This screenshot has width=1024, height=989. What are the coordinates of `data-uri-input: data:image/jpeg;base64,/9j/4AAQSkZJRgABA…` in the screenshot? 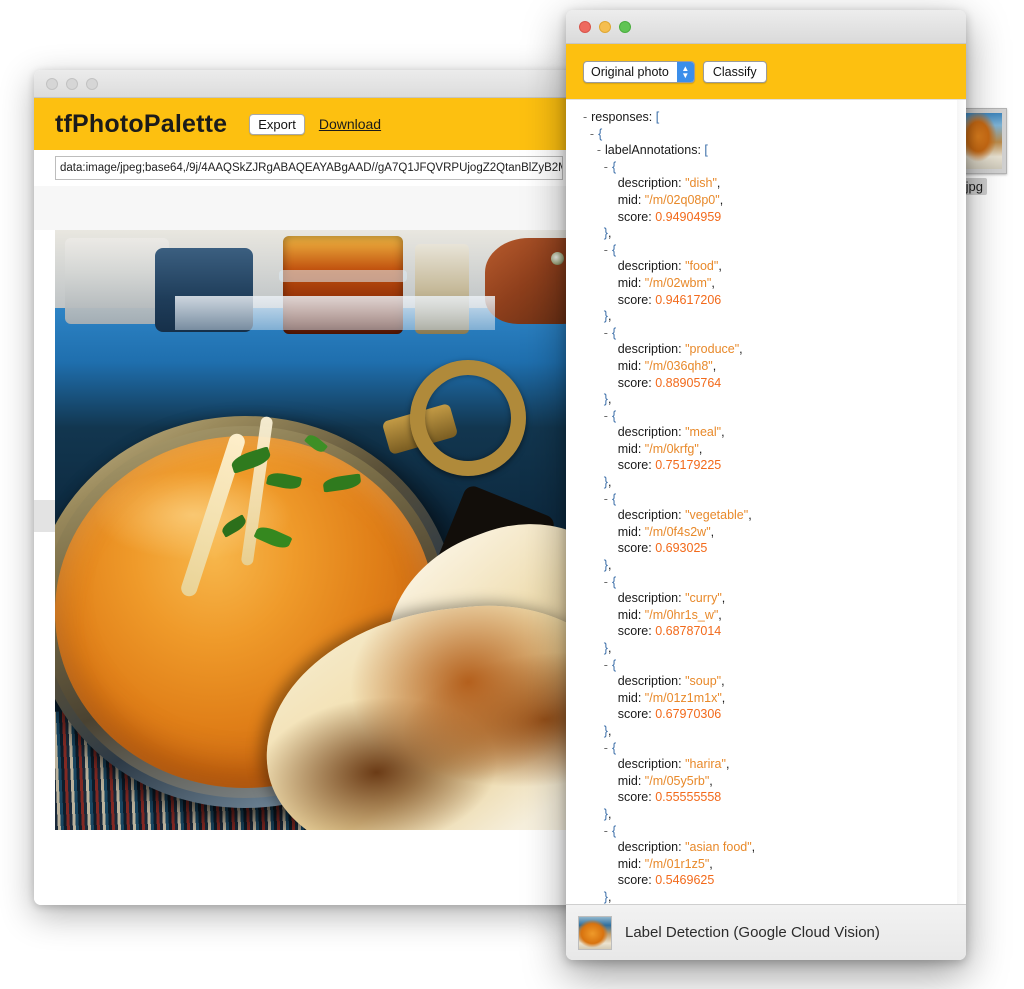 It's located at (309, 168).